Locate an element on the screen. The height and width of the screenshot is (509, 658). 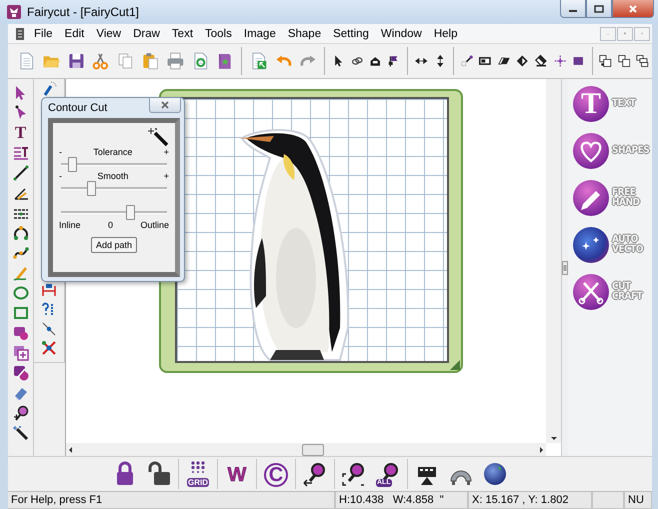
mode-button: T TEXT is located at coordinates (610, 104).